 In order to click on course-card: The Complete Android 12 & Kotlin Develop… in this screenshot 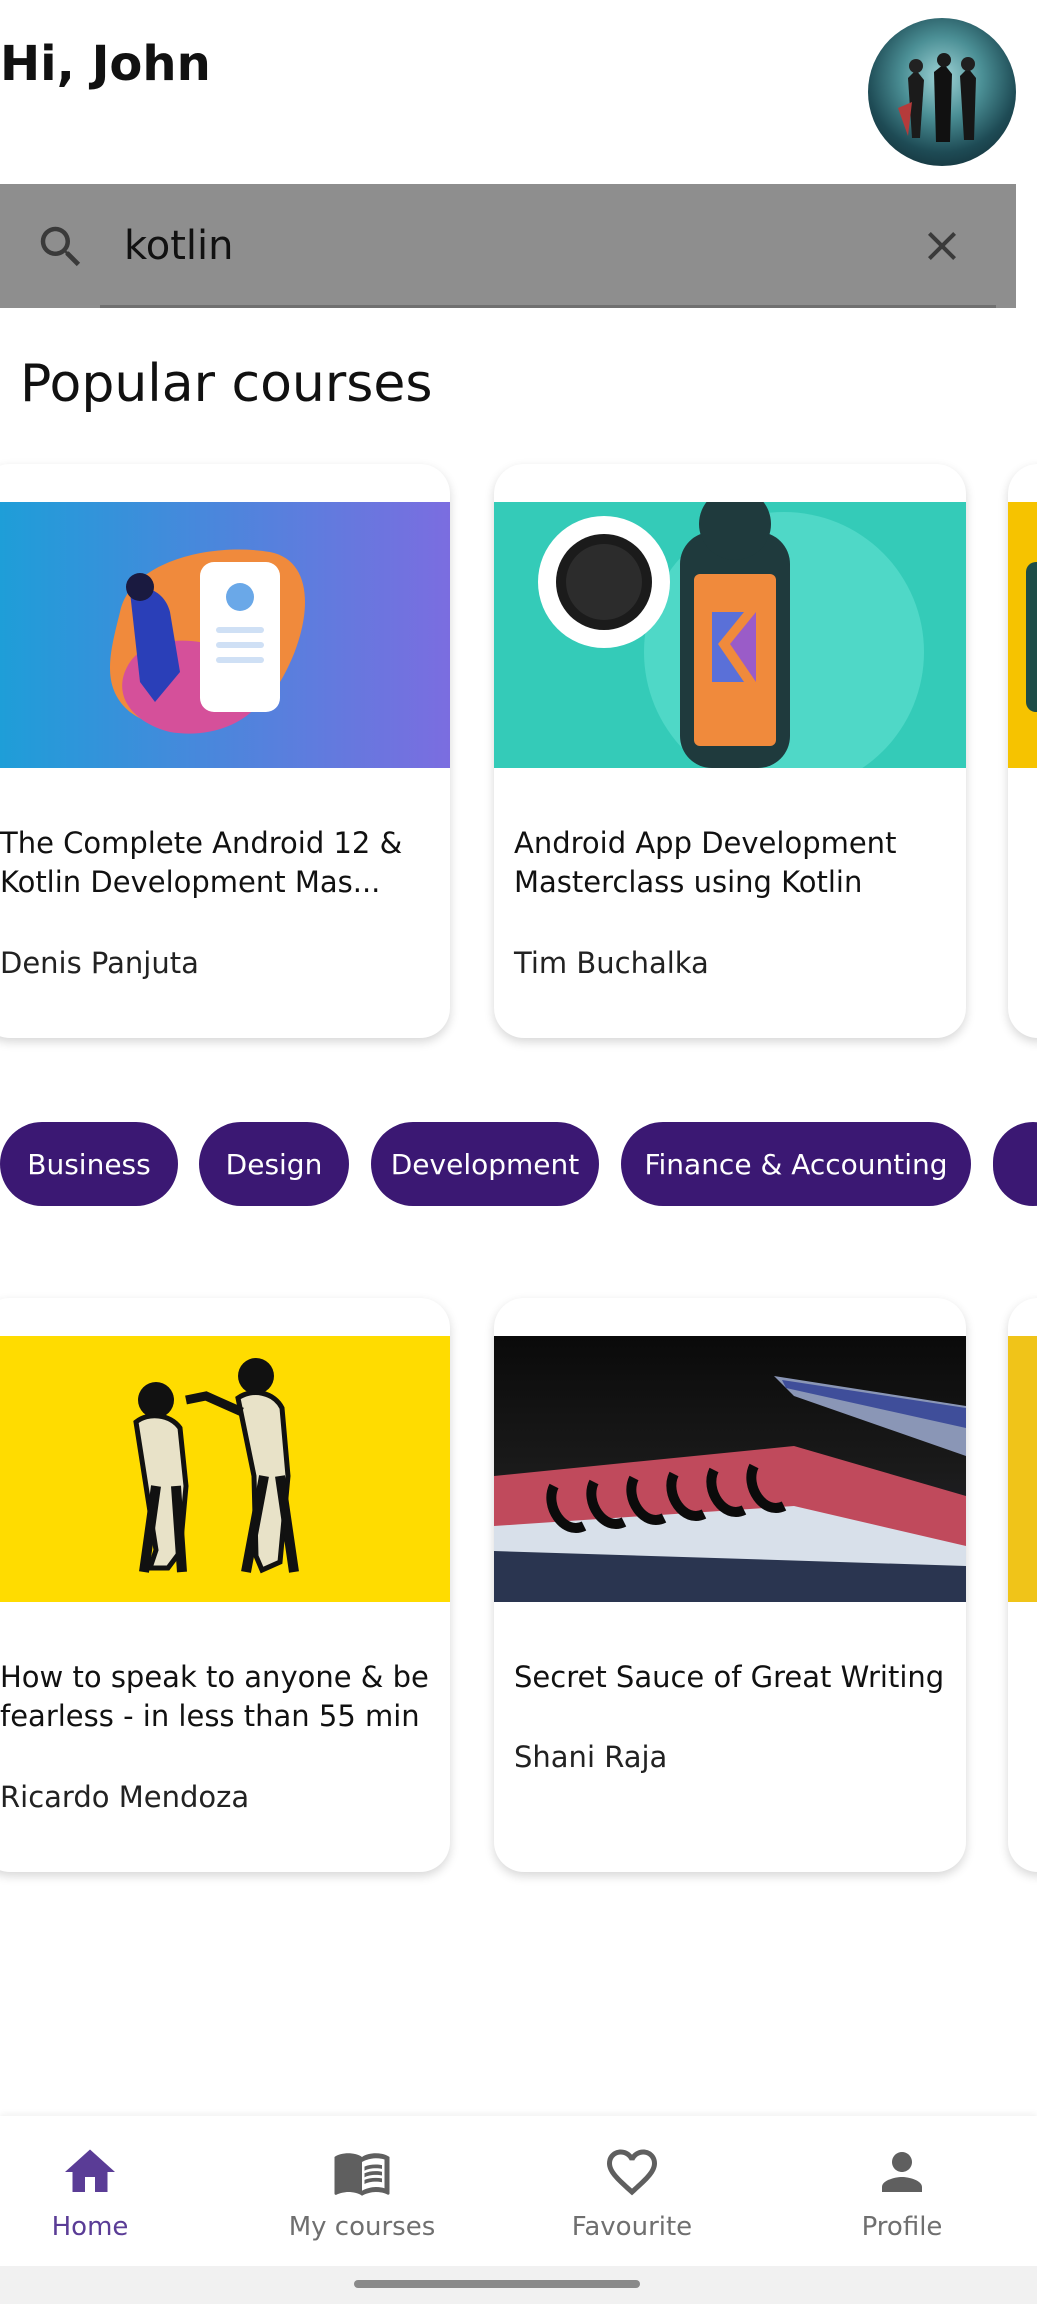, I will do `click(225, 751)`.